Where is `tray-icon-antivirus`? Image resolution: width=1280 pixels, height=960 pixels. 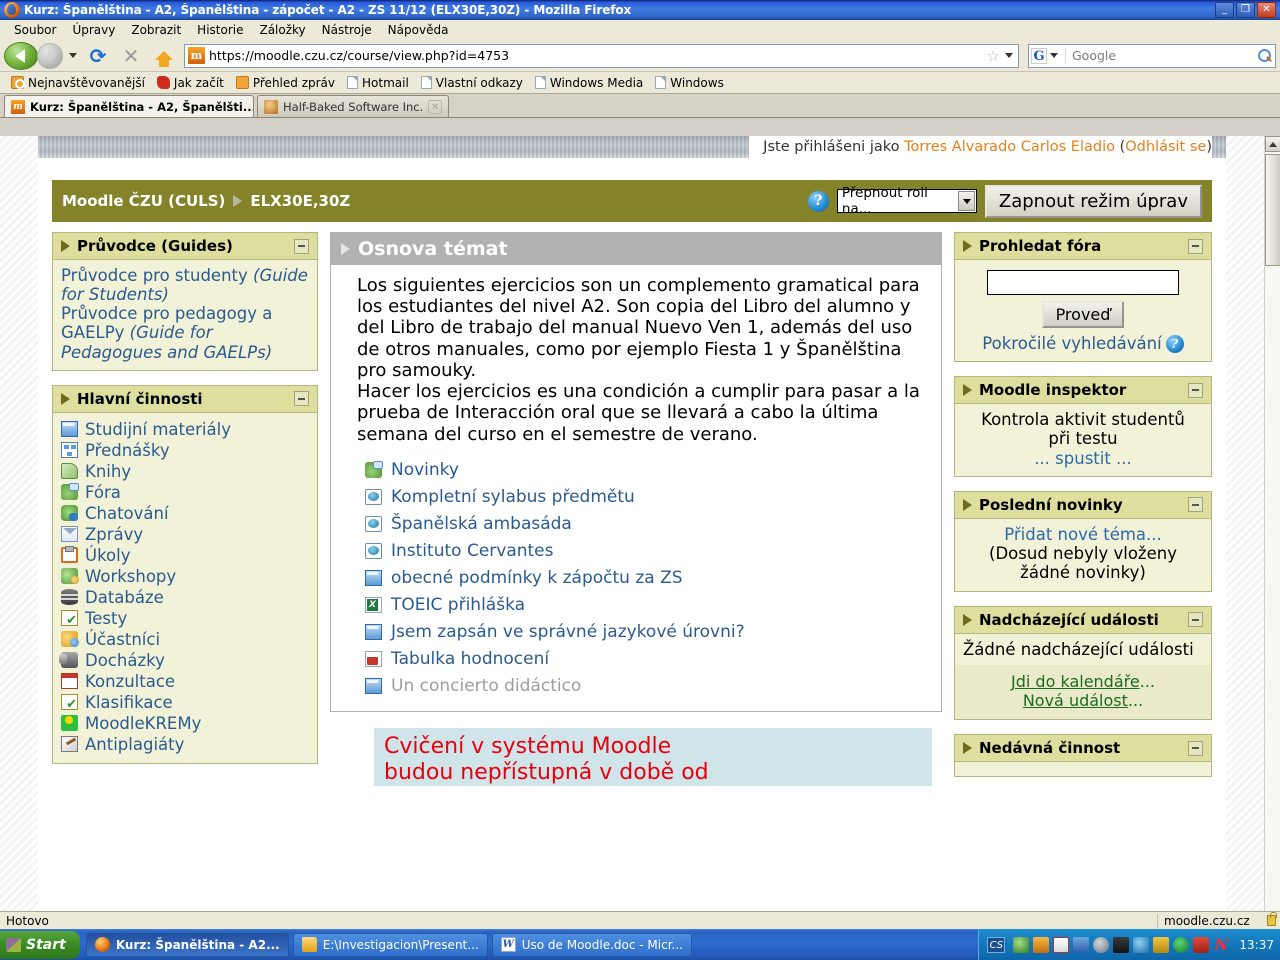
tray-icon-antivirus is located at coordinates (1181, 944).